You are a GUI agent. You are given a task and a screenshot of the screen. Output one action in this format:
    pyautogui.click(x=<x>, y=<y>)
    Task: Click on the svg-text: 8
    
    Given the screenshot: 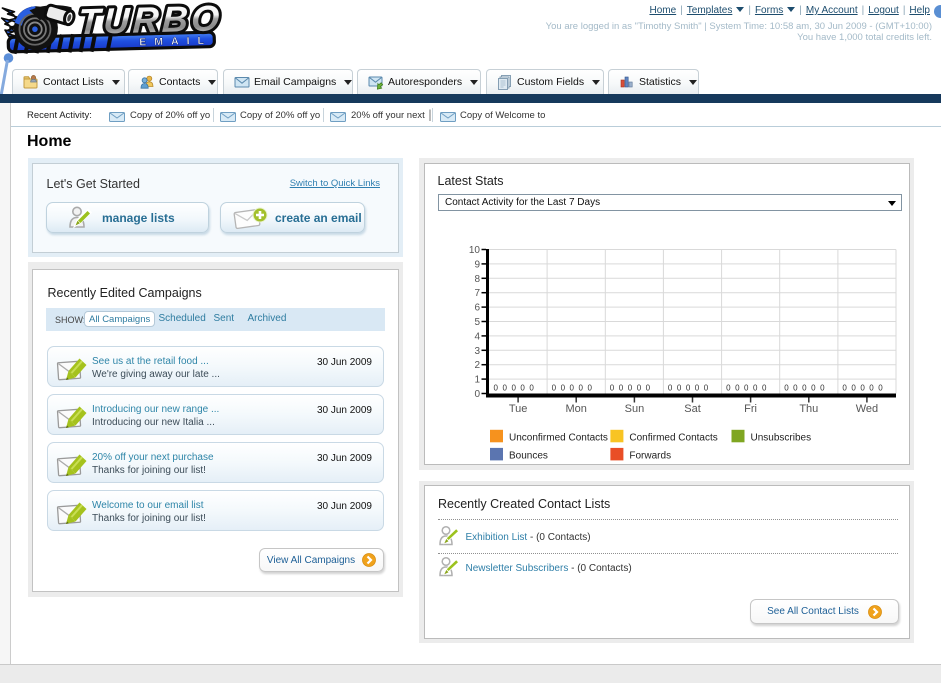 What is the action you would take?
    pyautogui.click(x=477, y=279)
    